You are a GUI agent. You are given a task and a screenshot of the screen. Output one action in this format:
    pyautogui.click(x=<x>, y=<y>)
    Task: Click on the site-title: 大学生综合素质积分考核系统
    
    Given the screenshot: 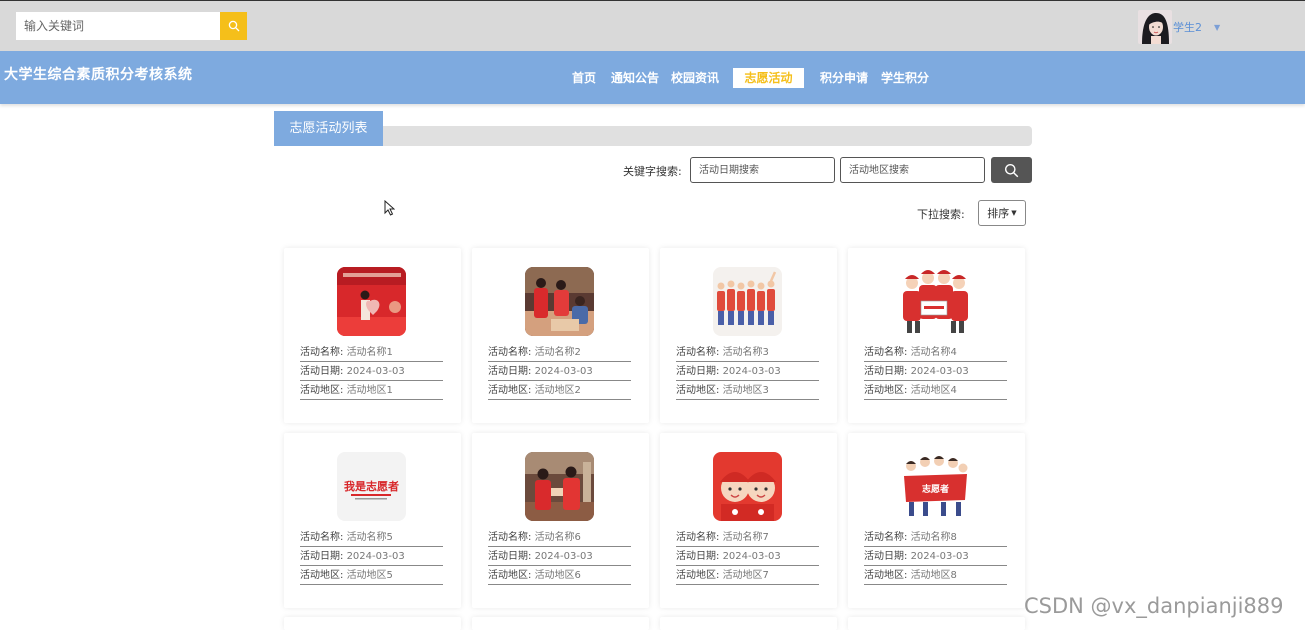 What is the action you would take?
    pyautogui.click(x=98, y=75)
    